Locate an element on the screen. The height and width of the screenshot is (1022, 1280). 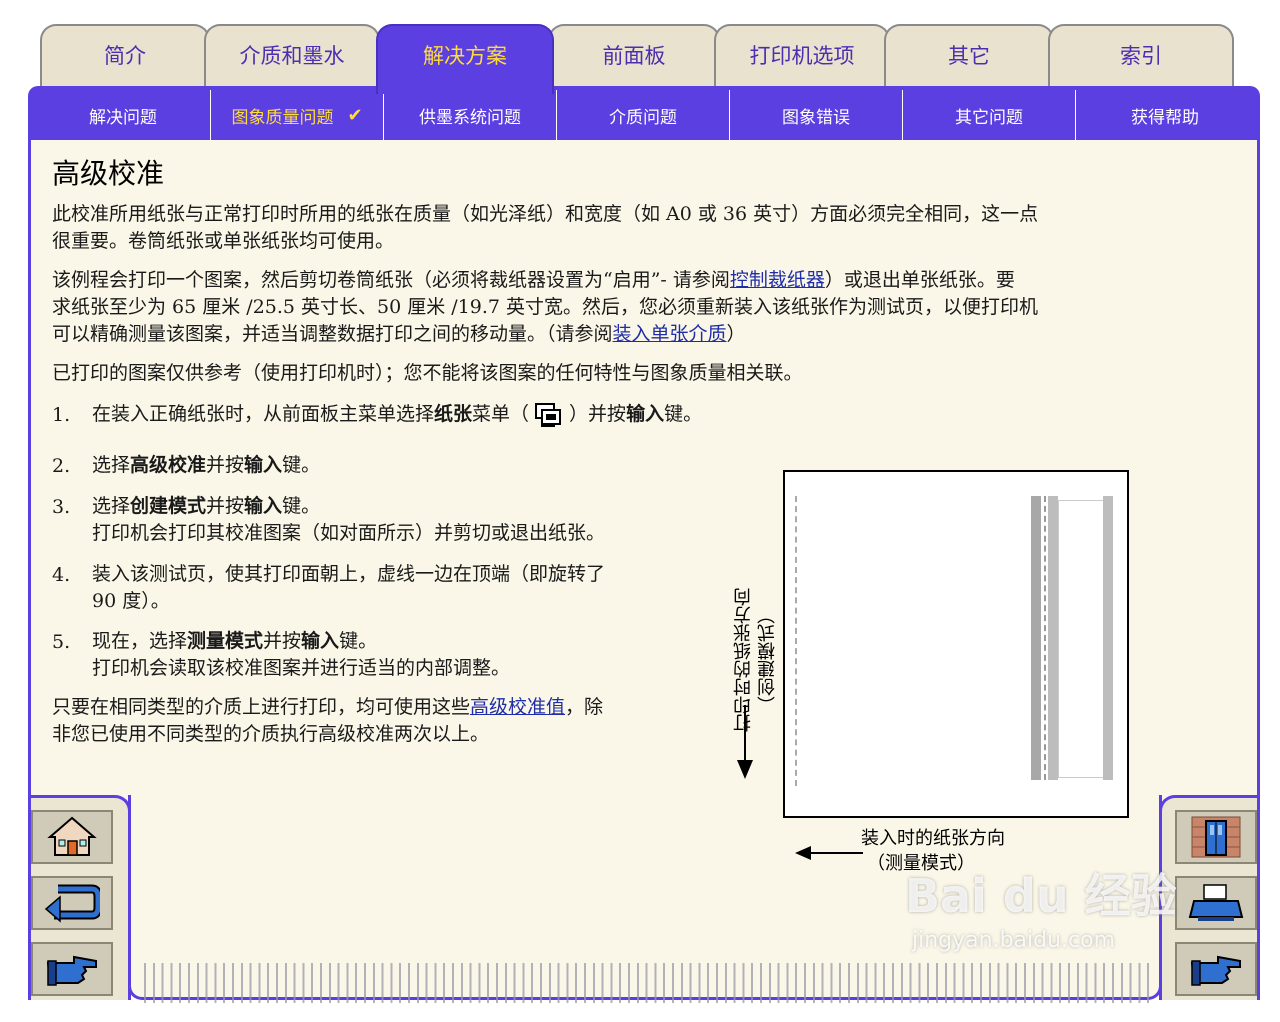
tab-label: 其它 is located at coordinates (969, 56).